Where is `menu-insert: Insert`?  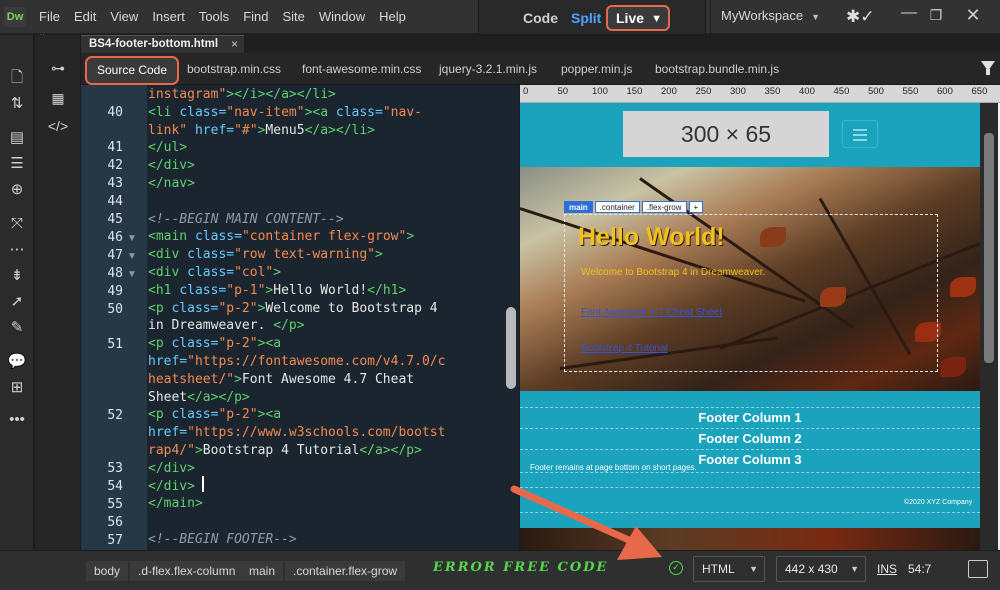 menu-insert: Insert is located at coordinates (168, 17).